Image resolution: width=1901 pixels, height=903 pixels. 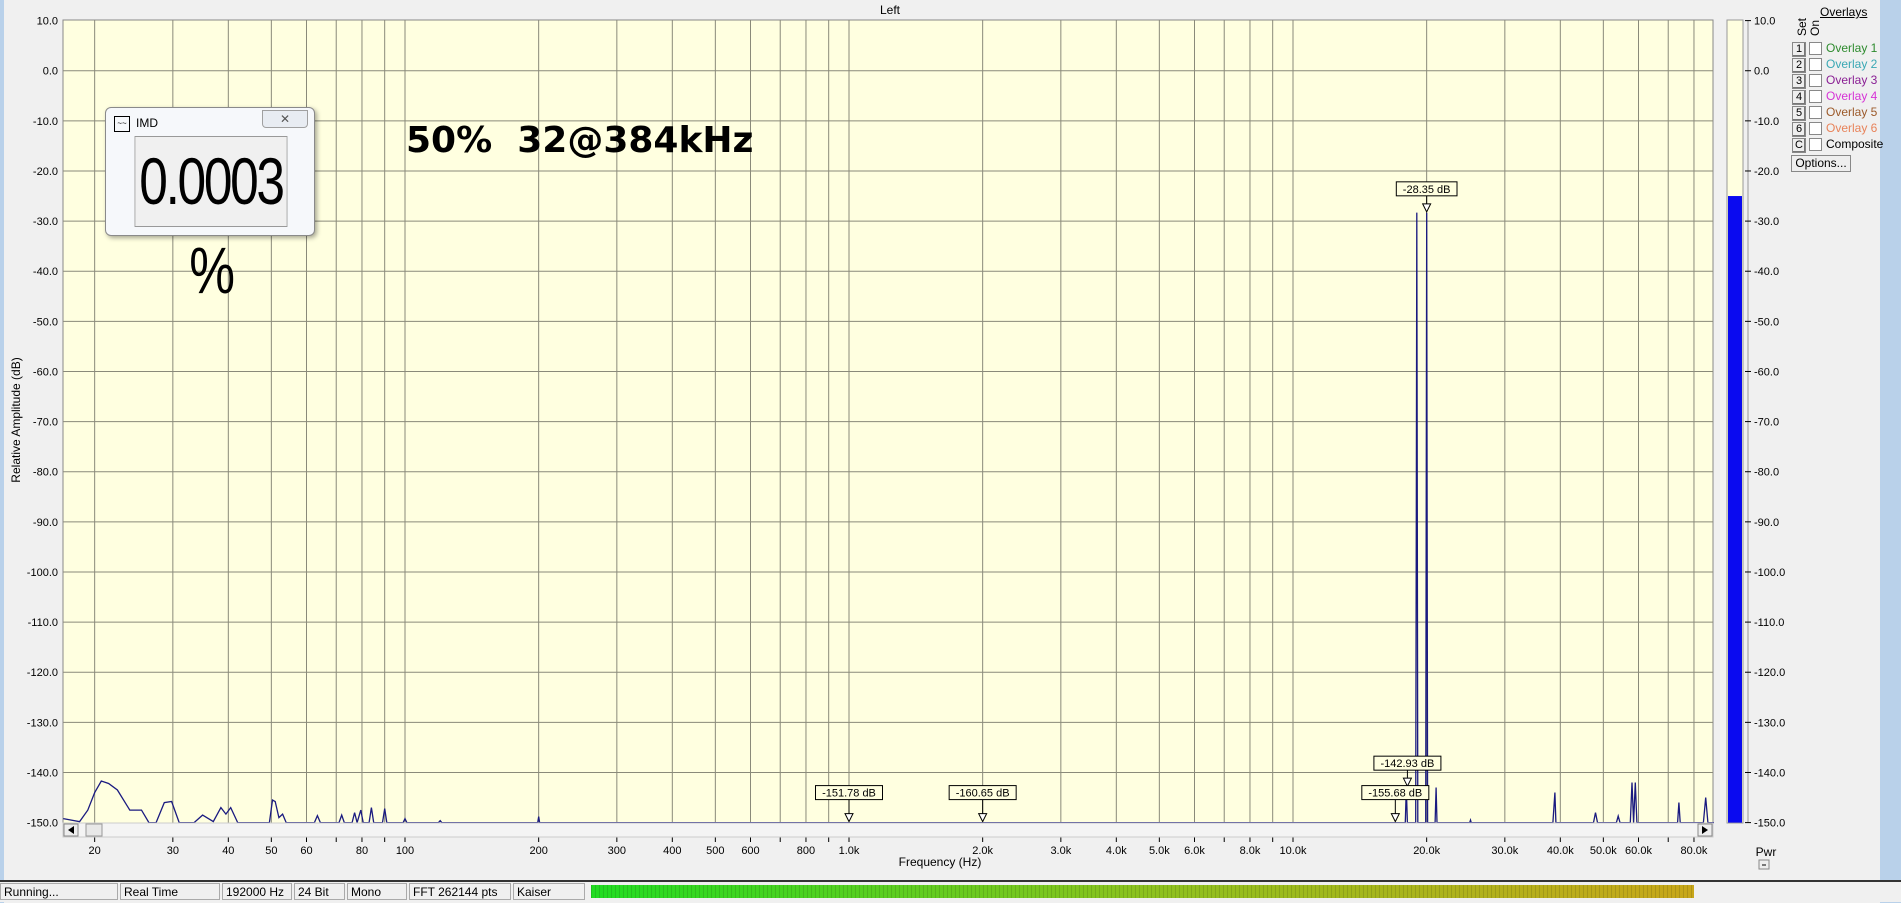 What do you see at coordinates (1766, 423) in the screenshot?
I see `right-tick-label: -70.0` at bounding box center [1766, 423].